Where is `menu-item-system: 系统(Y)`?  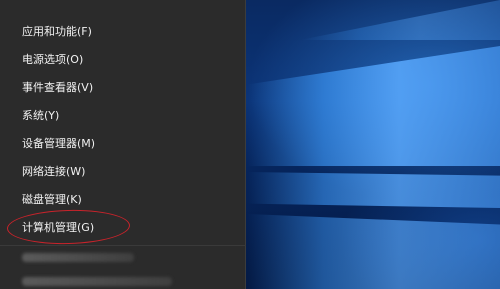
menu-item-system: 系统(Y) is located at coordinates (123, 115).